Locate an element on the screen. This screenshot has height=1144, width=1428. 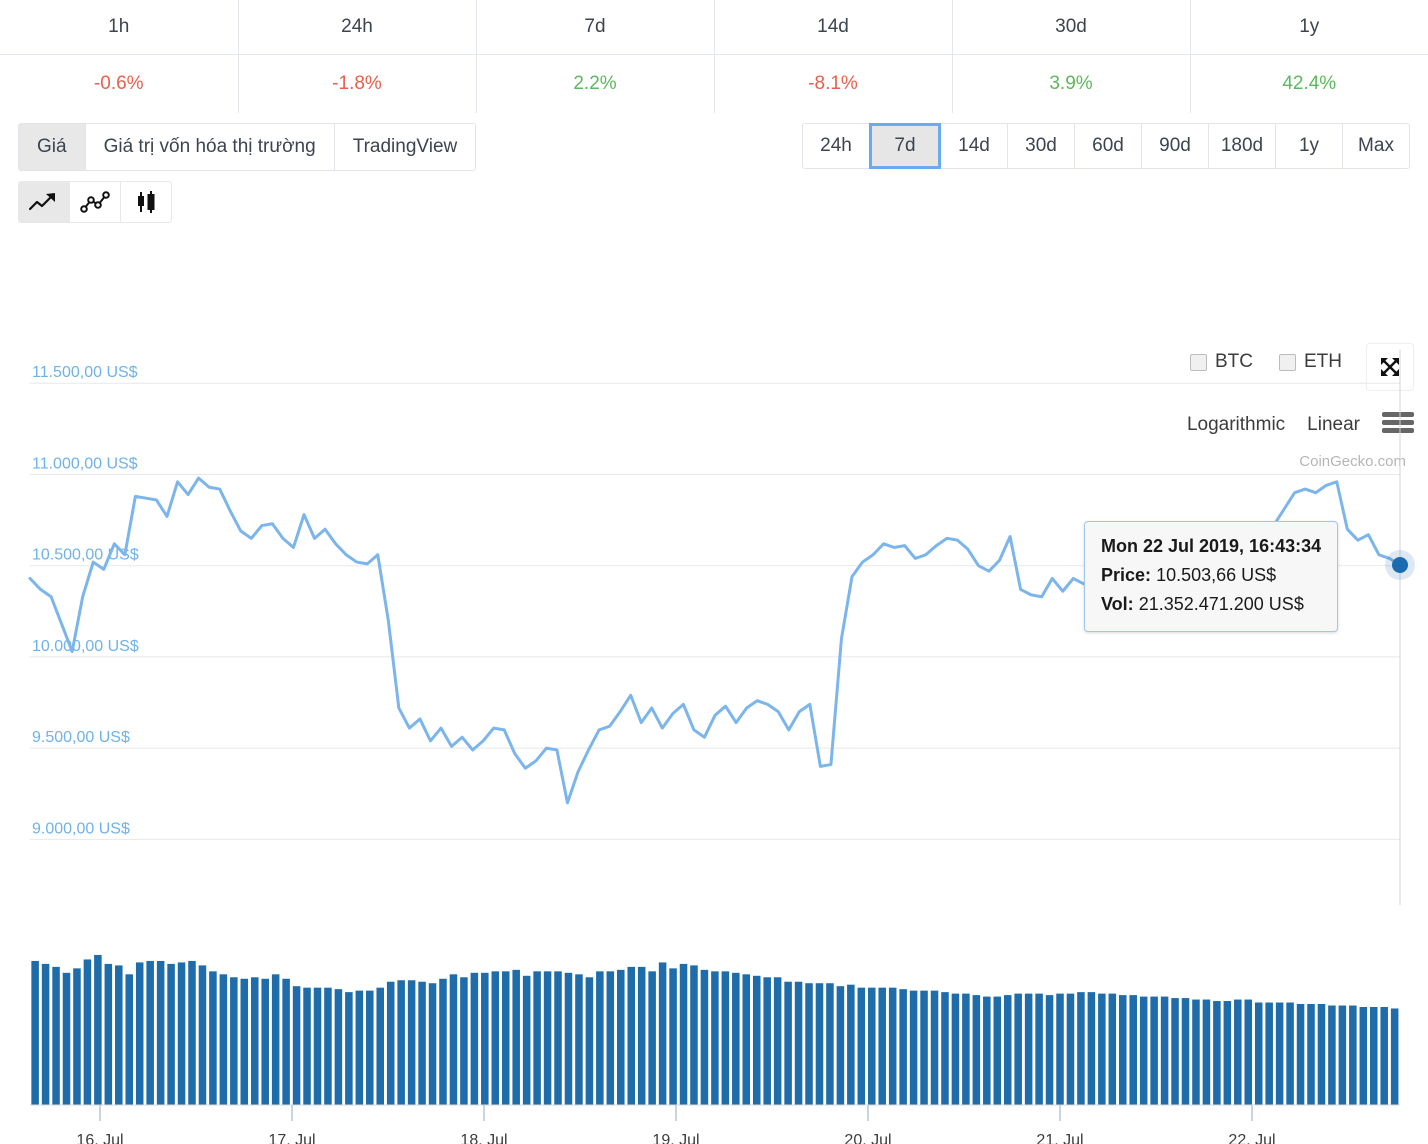
candlestick-icon is located at coordinates (146, 202).